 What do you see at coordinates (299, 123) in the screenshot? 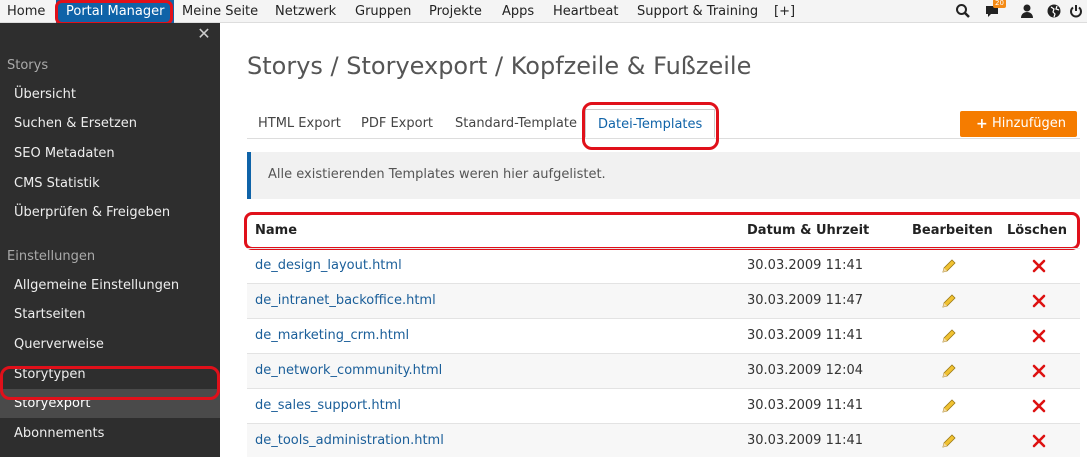
I see `tab-html-export: HTML Export` at bounding box center [299, 123].